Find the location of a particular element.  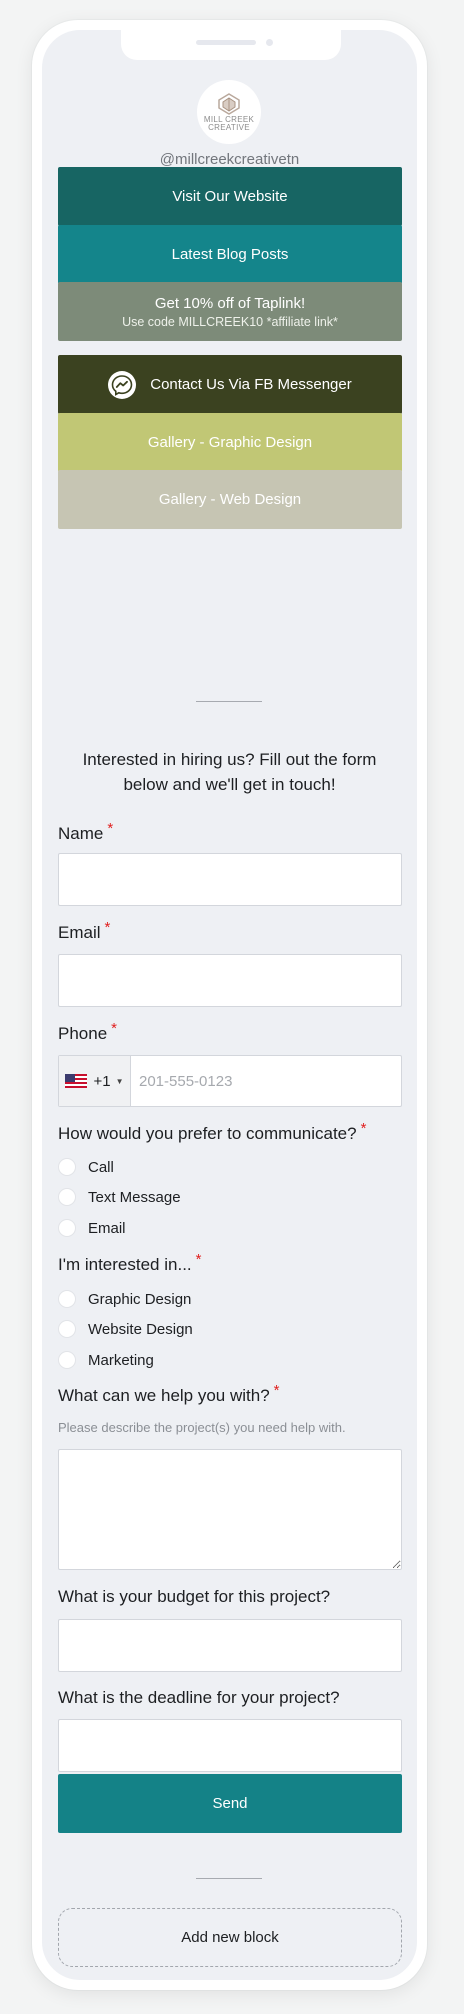

avatar: MILL CREEK CREATIVE is located at coordinates (229, 112).